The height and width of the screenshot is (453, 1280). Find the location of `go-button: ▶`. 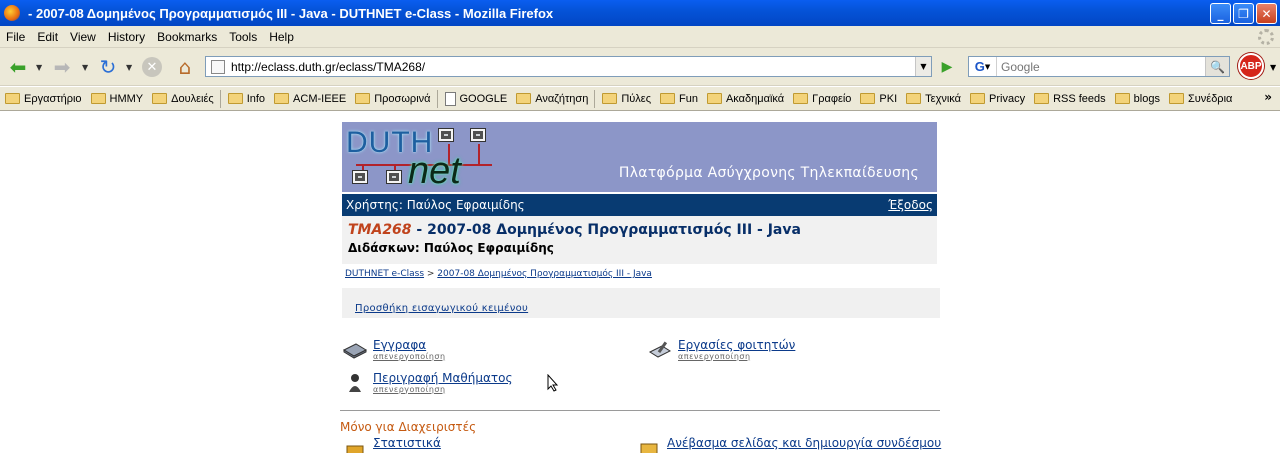

go-button: ▶ is located at coordinates (947, 67).